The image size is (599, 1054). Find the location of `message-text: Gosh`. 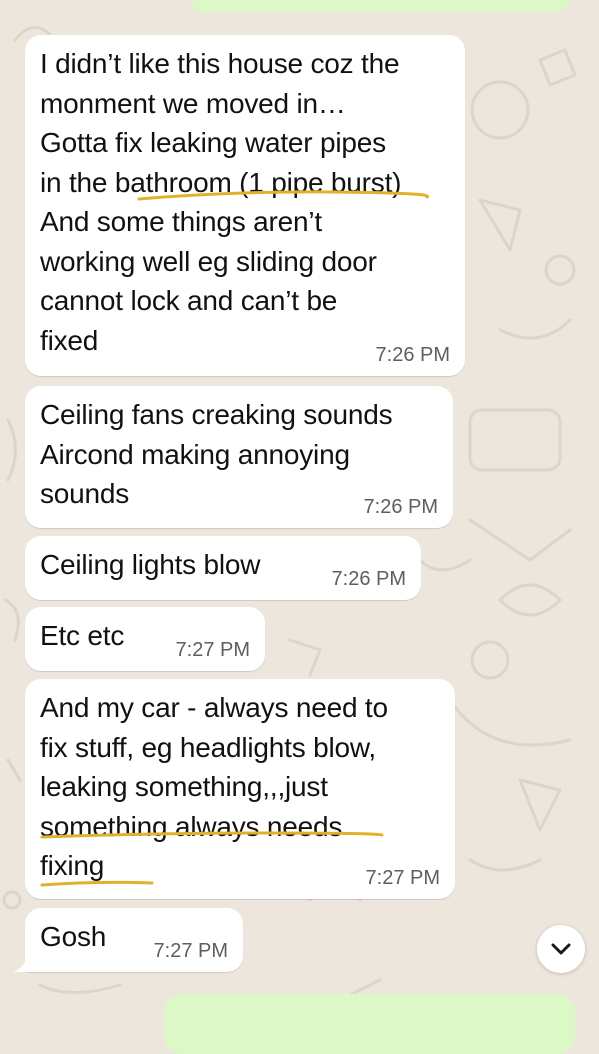

message-text: Gosh is located at coordinates (73, 936).